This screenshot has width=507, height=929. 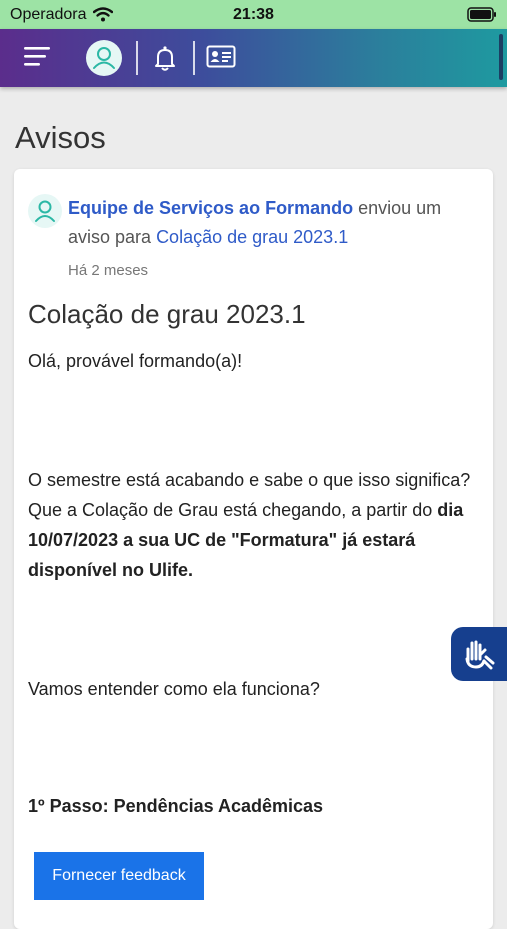 What do you see at coordinates (48, 14) in the screenshot?
I see `carrier-name: Operadora` at bounding box center [48, 14].